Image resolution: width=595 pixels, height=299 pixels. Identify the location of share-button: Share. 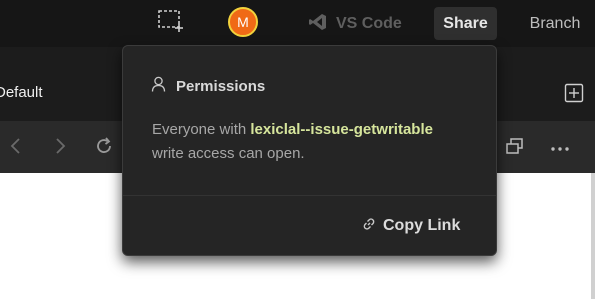
(465, 23).